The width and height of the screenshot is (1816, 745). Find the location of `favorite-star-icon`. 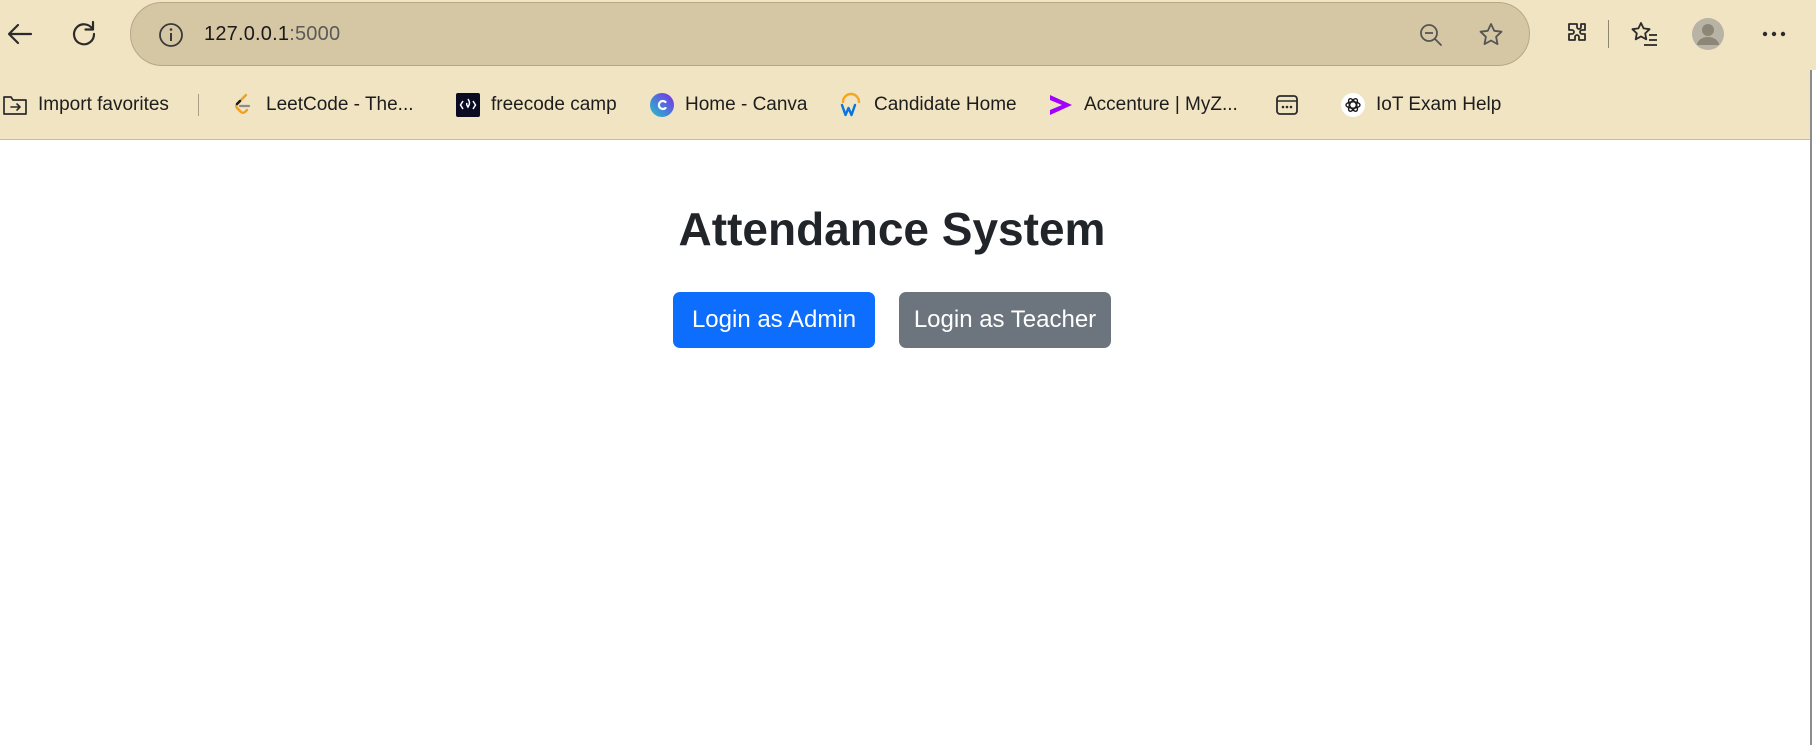

favorite-star-icon is located at coordinates (1491, 35).